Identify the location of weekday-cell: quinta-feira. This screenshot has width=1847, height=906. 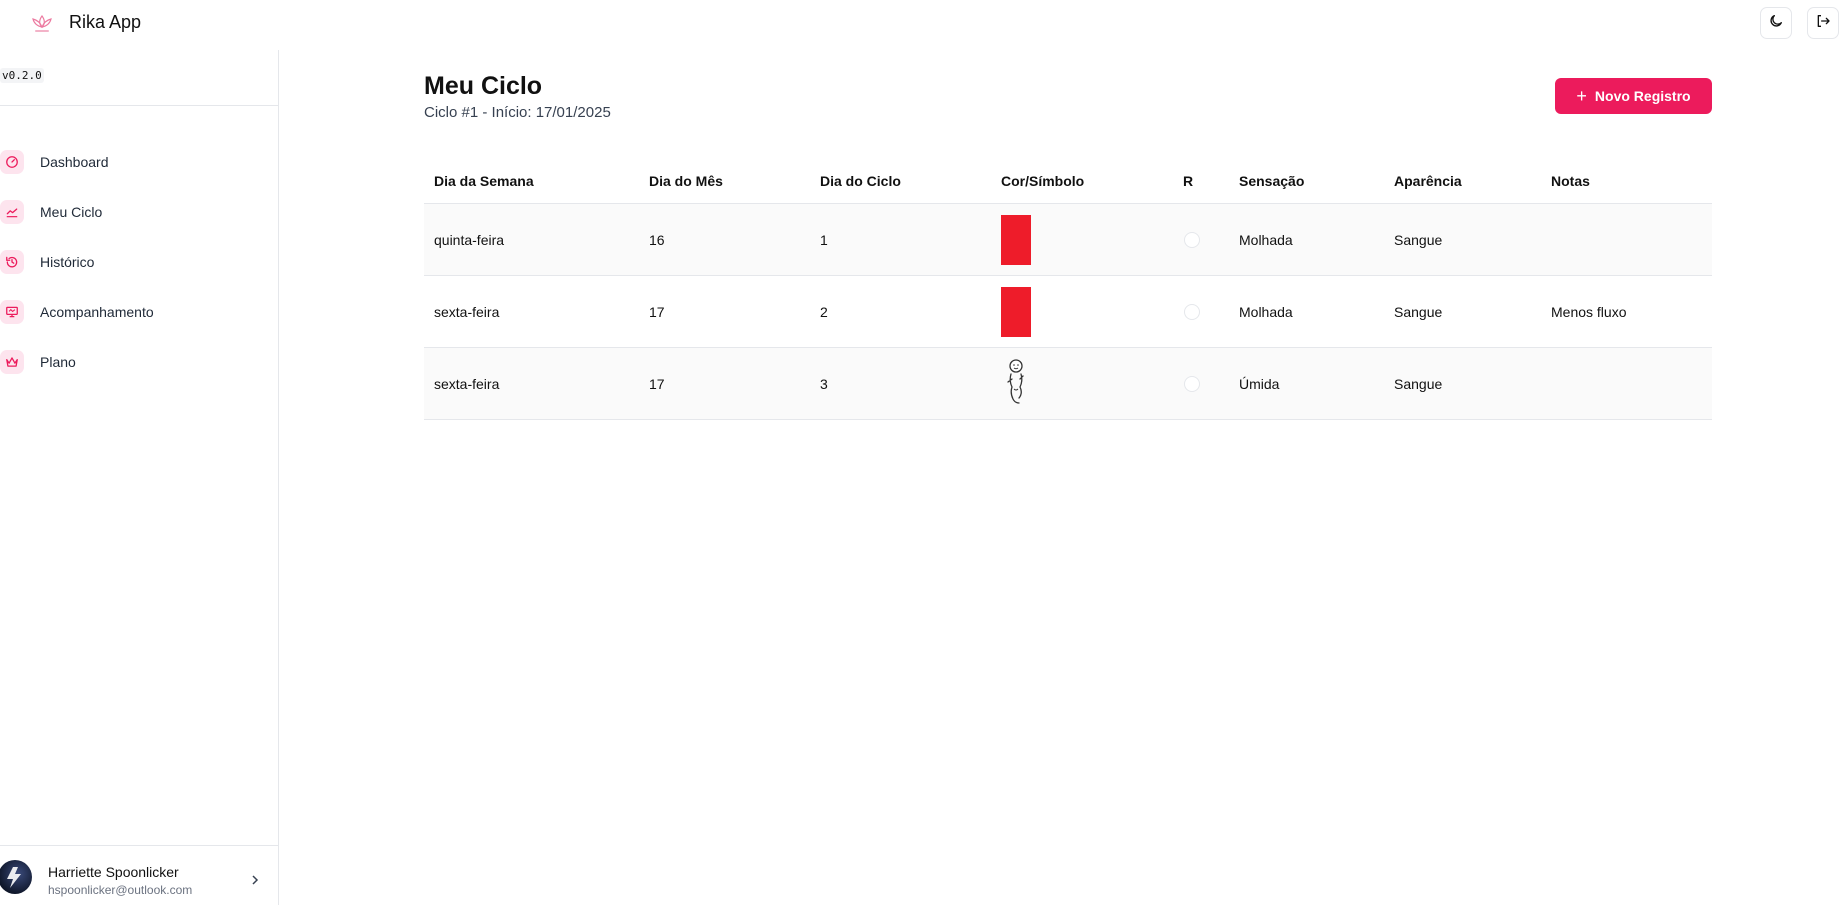
(531, 239).